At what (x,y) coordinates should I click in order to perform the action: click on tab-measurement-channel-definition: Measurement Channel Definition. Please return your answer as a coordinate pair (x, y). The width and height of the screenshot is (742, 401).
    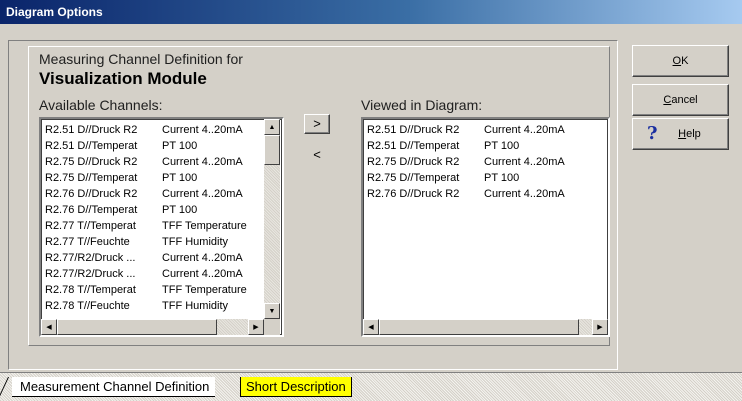
    Looking at the image, I should click on (114, 387).